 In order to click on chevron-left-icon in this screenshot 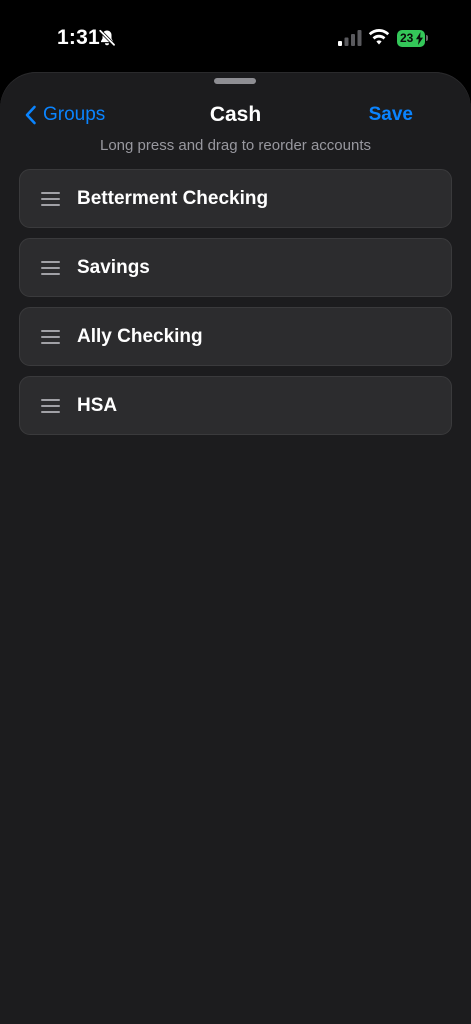, I will do `click(30, 115)`.